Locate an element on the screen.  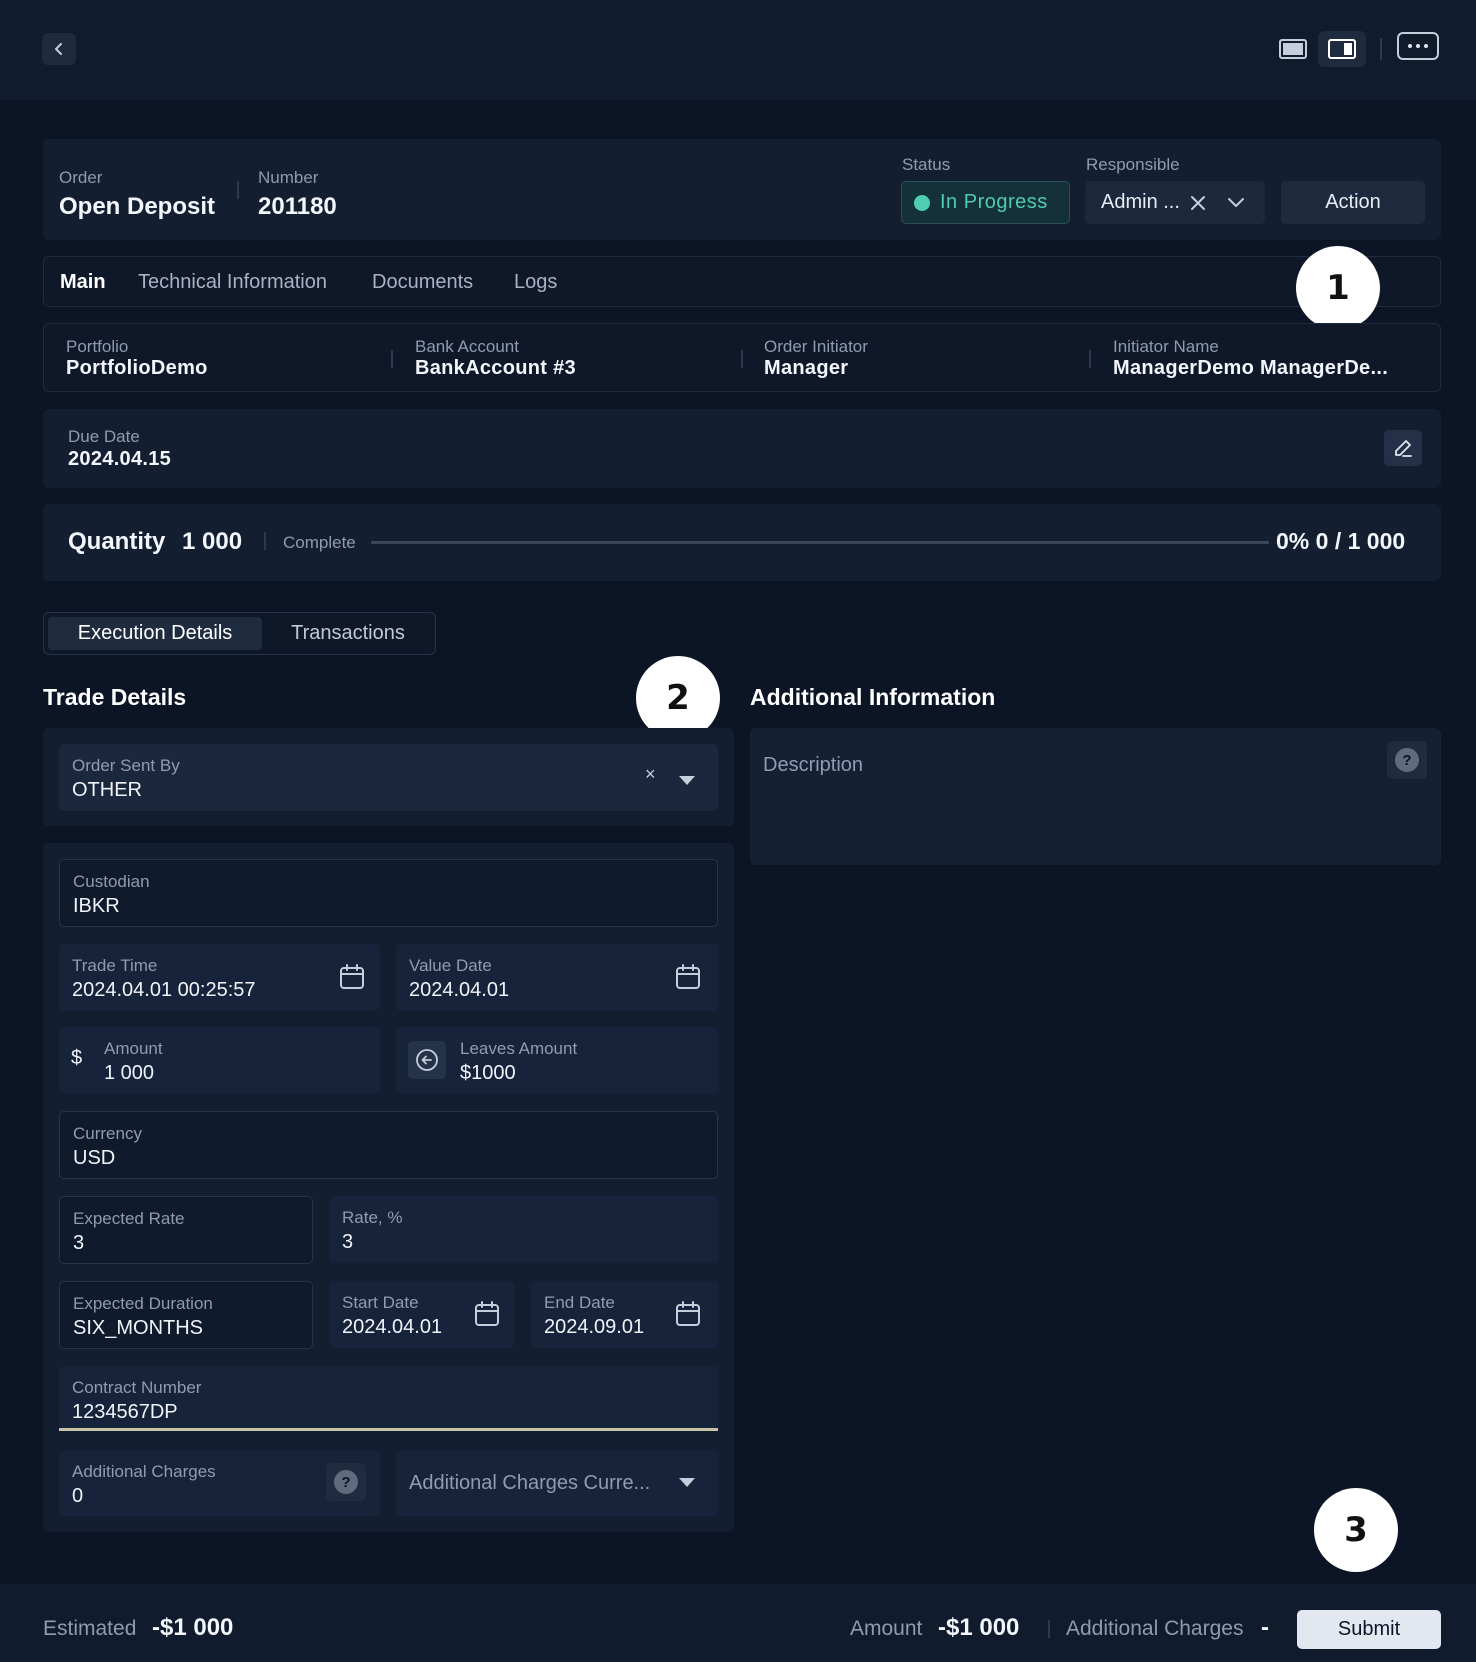
currency-value: USD is located at coordinates (94, 1158).